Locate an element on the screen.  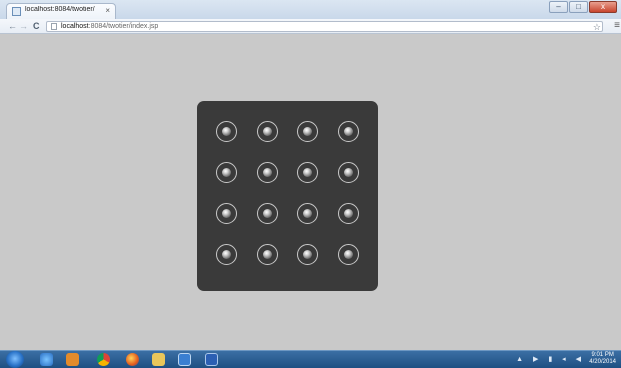
pad-button-r2c2 is located at coordinates (267, 172).